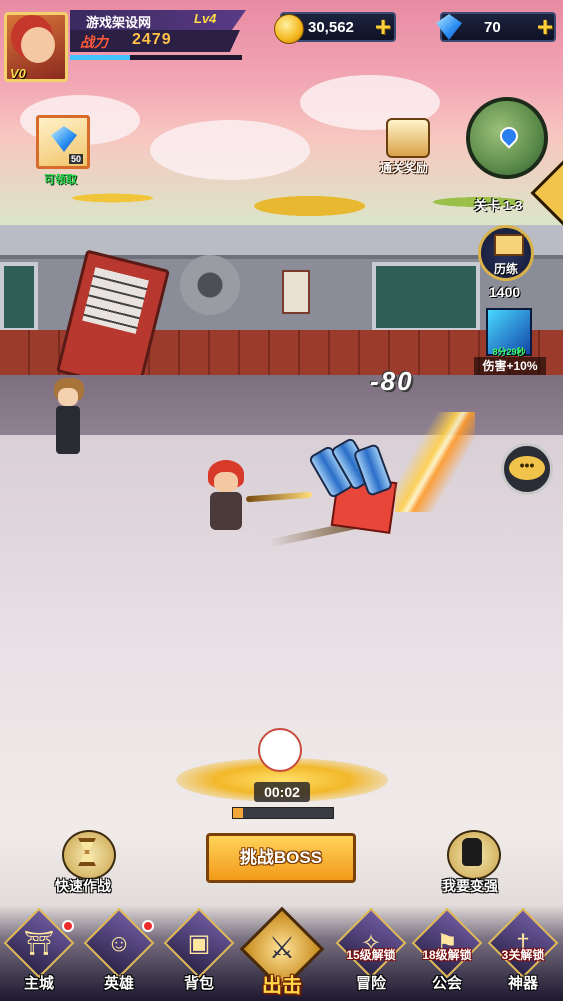  What do you see at coordinates (282, 948) in the screenshot?
I see `crossed-swords-icon: ⚔` at bounding box center [282, 948].